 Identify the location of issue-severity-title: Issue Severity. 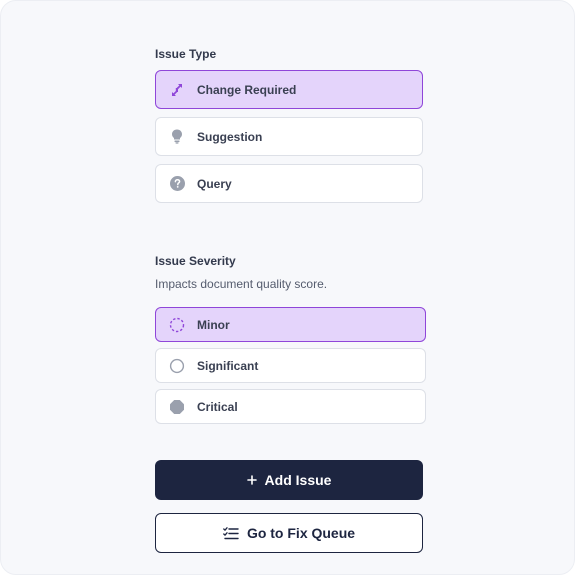
(195, 261).